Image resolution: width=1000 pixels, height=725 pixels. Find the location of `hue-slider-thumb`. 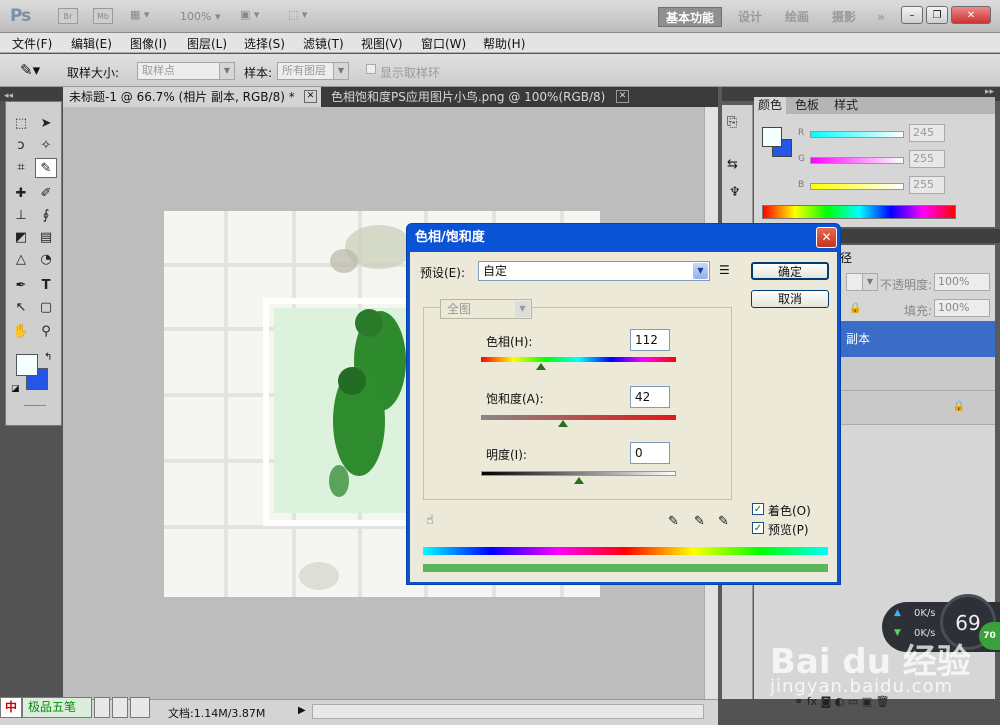

hue-slider-thumb is located at coordinates (541, 366).